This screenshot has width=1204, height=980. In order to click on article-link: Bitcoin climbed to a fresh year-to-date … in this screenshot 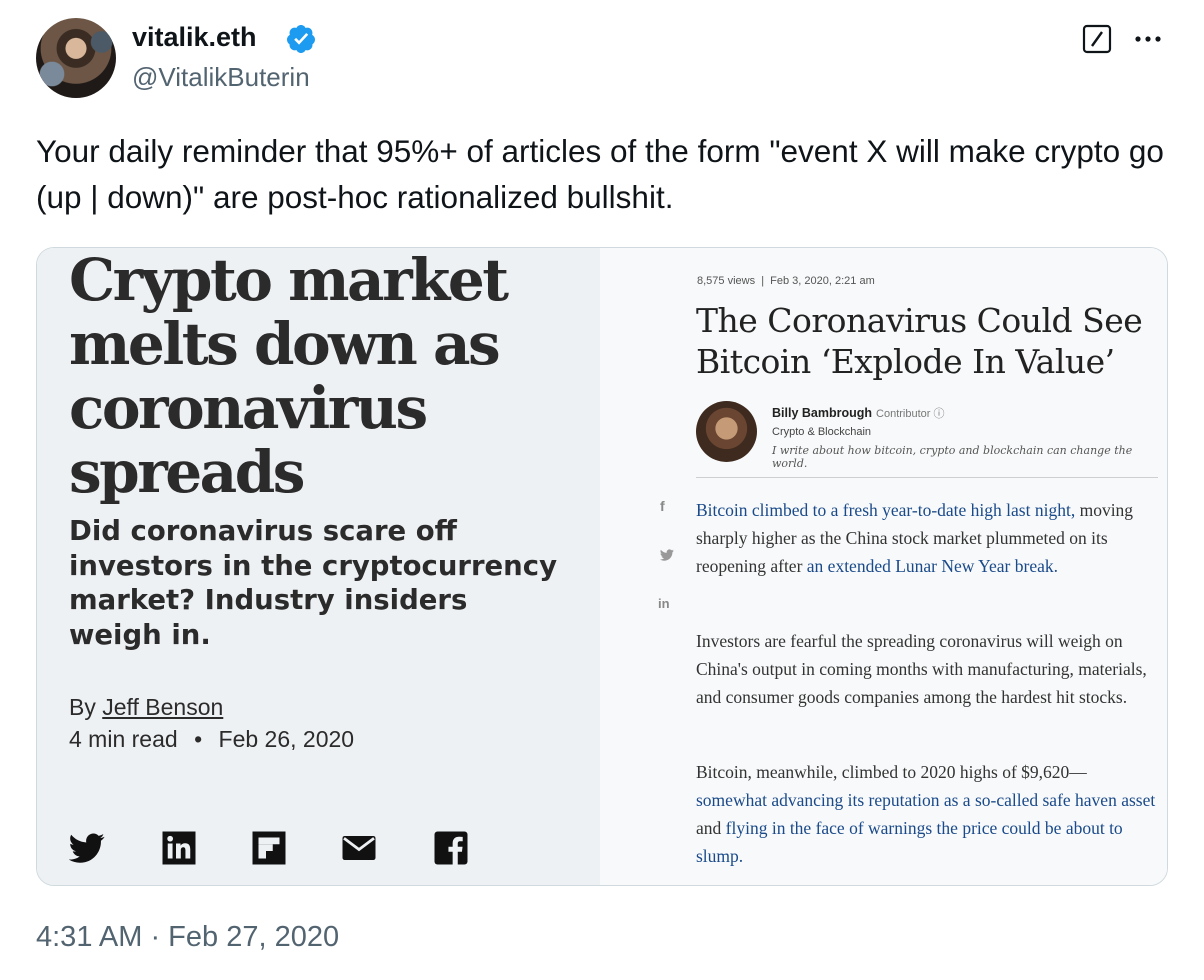, I will do `click(886, 510)`.